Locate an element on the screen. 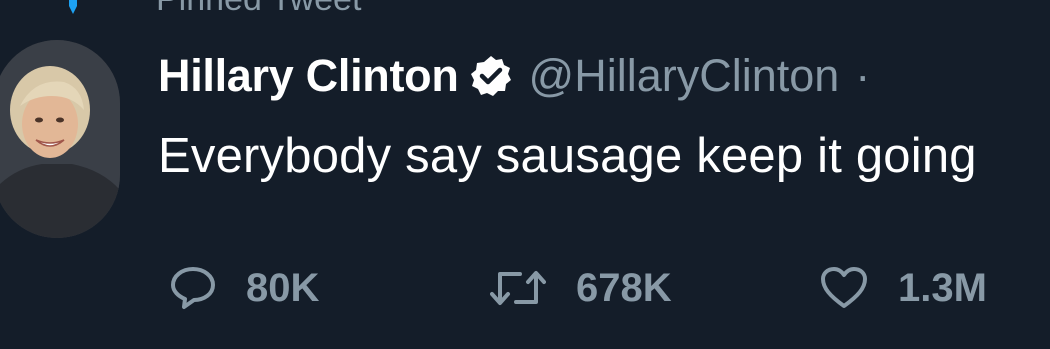  reply-icon is located at coordinates (193, 288).